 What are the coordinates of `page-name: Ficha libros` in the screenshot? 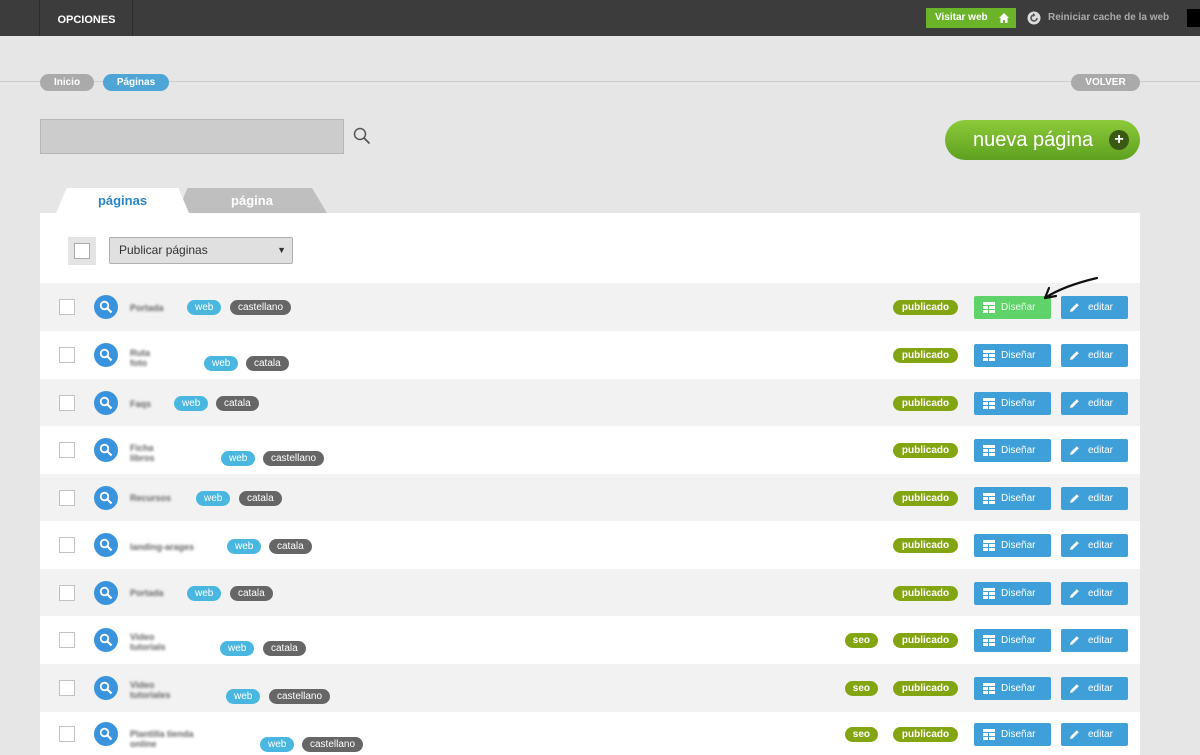 It's located at (142, 453).